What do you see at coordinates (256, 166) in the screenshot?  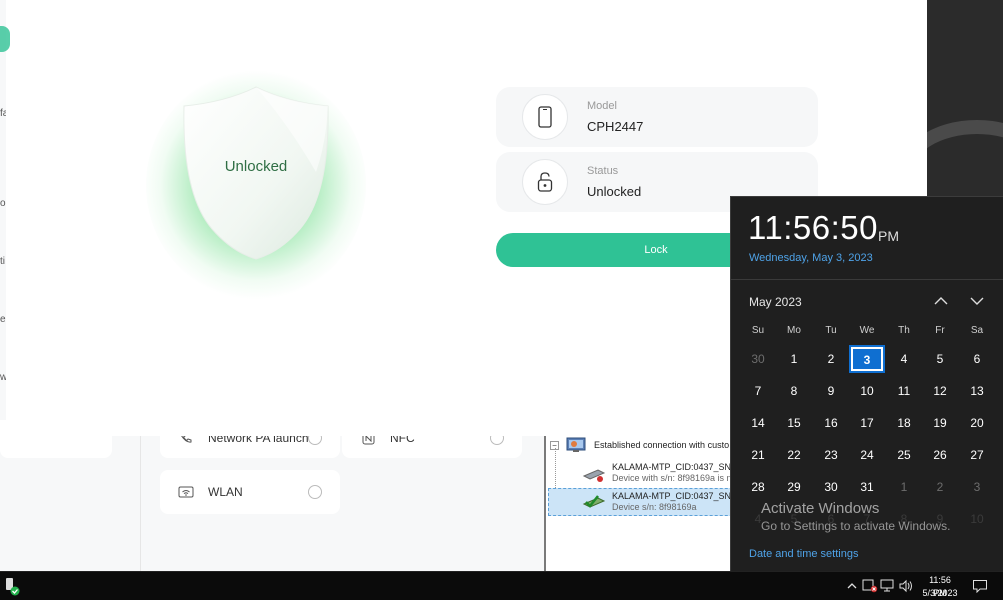 I see `shield-status-label: Unlocked` at bounding box center [256, 166].